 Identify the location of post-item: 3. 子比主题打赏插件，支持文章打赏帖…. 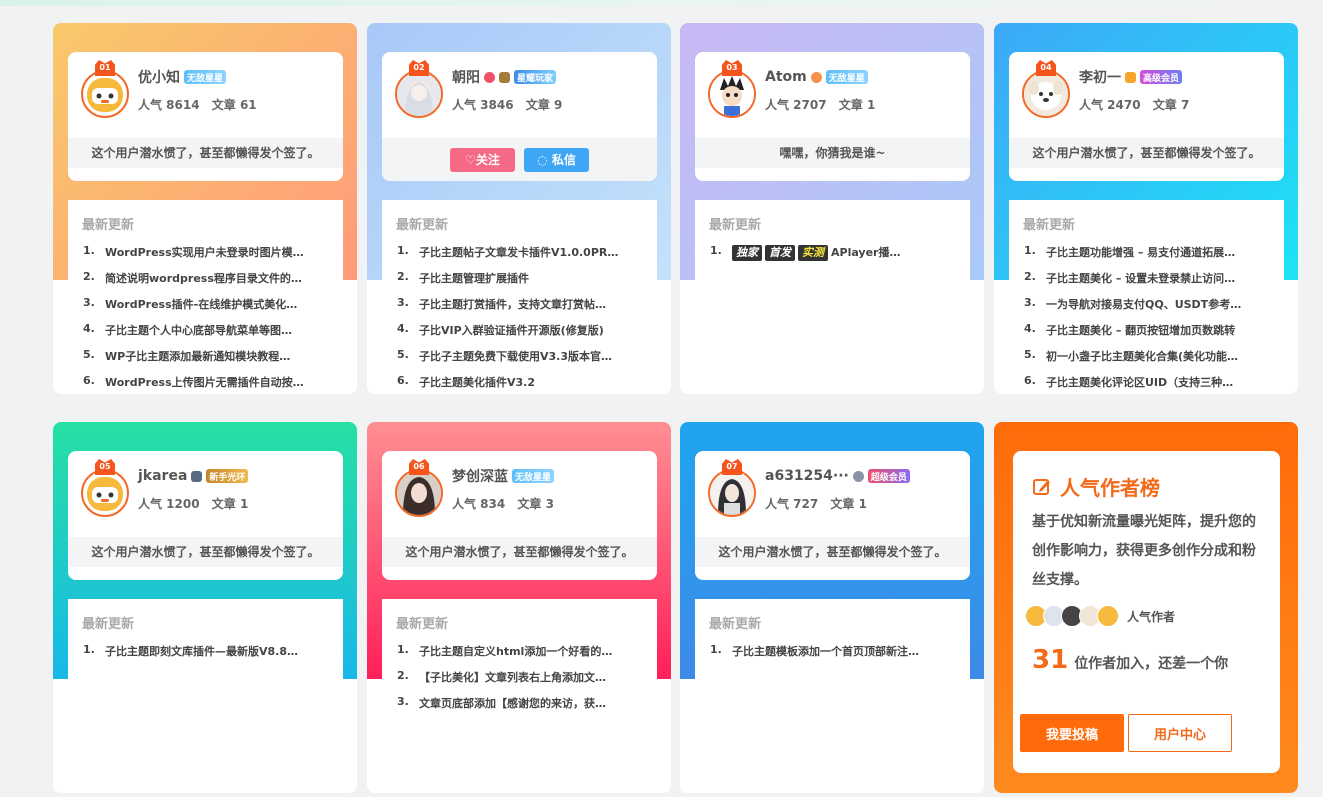
(522, 309).